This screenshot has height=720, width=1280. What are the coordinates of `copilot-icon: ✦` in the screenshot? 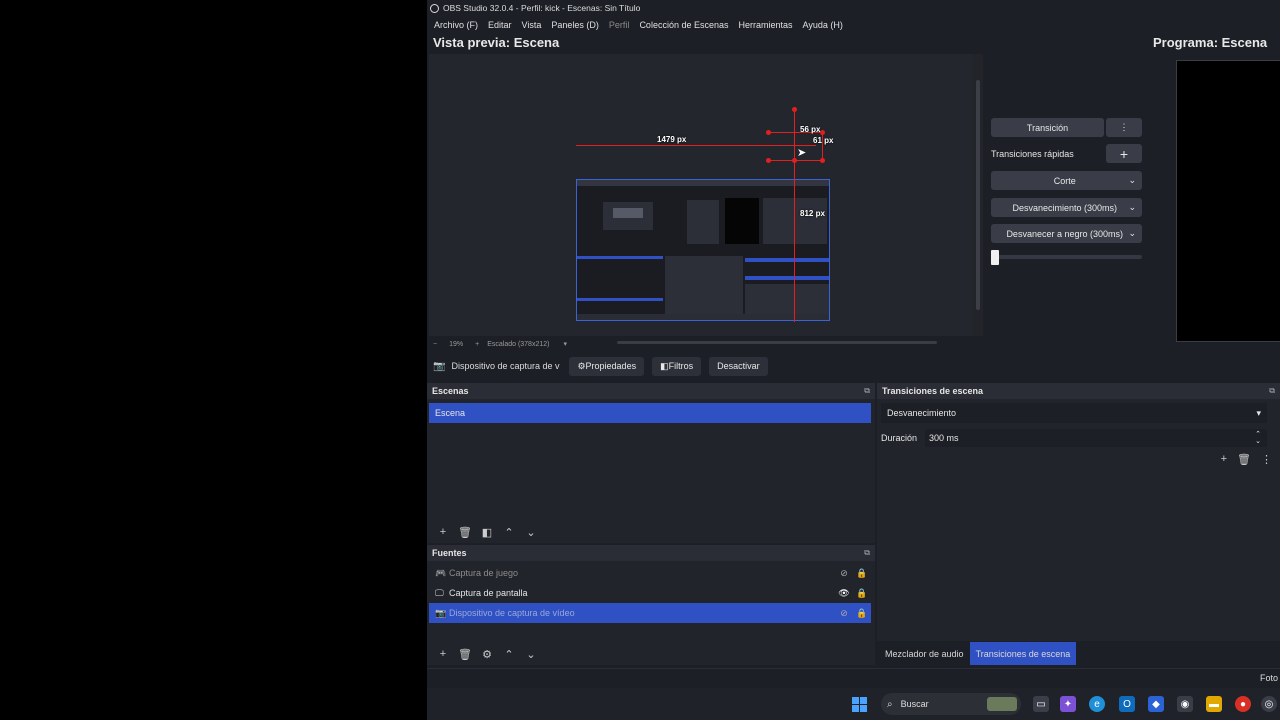 It's located at (1068, 704).